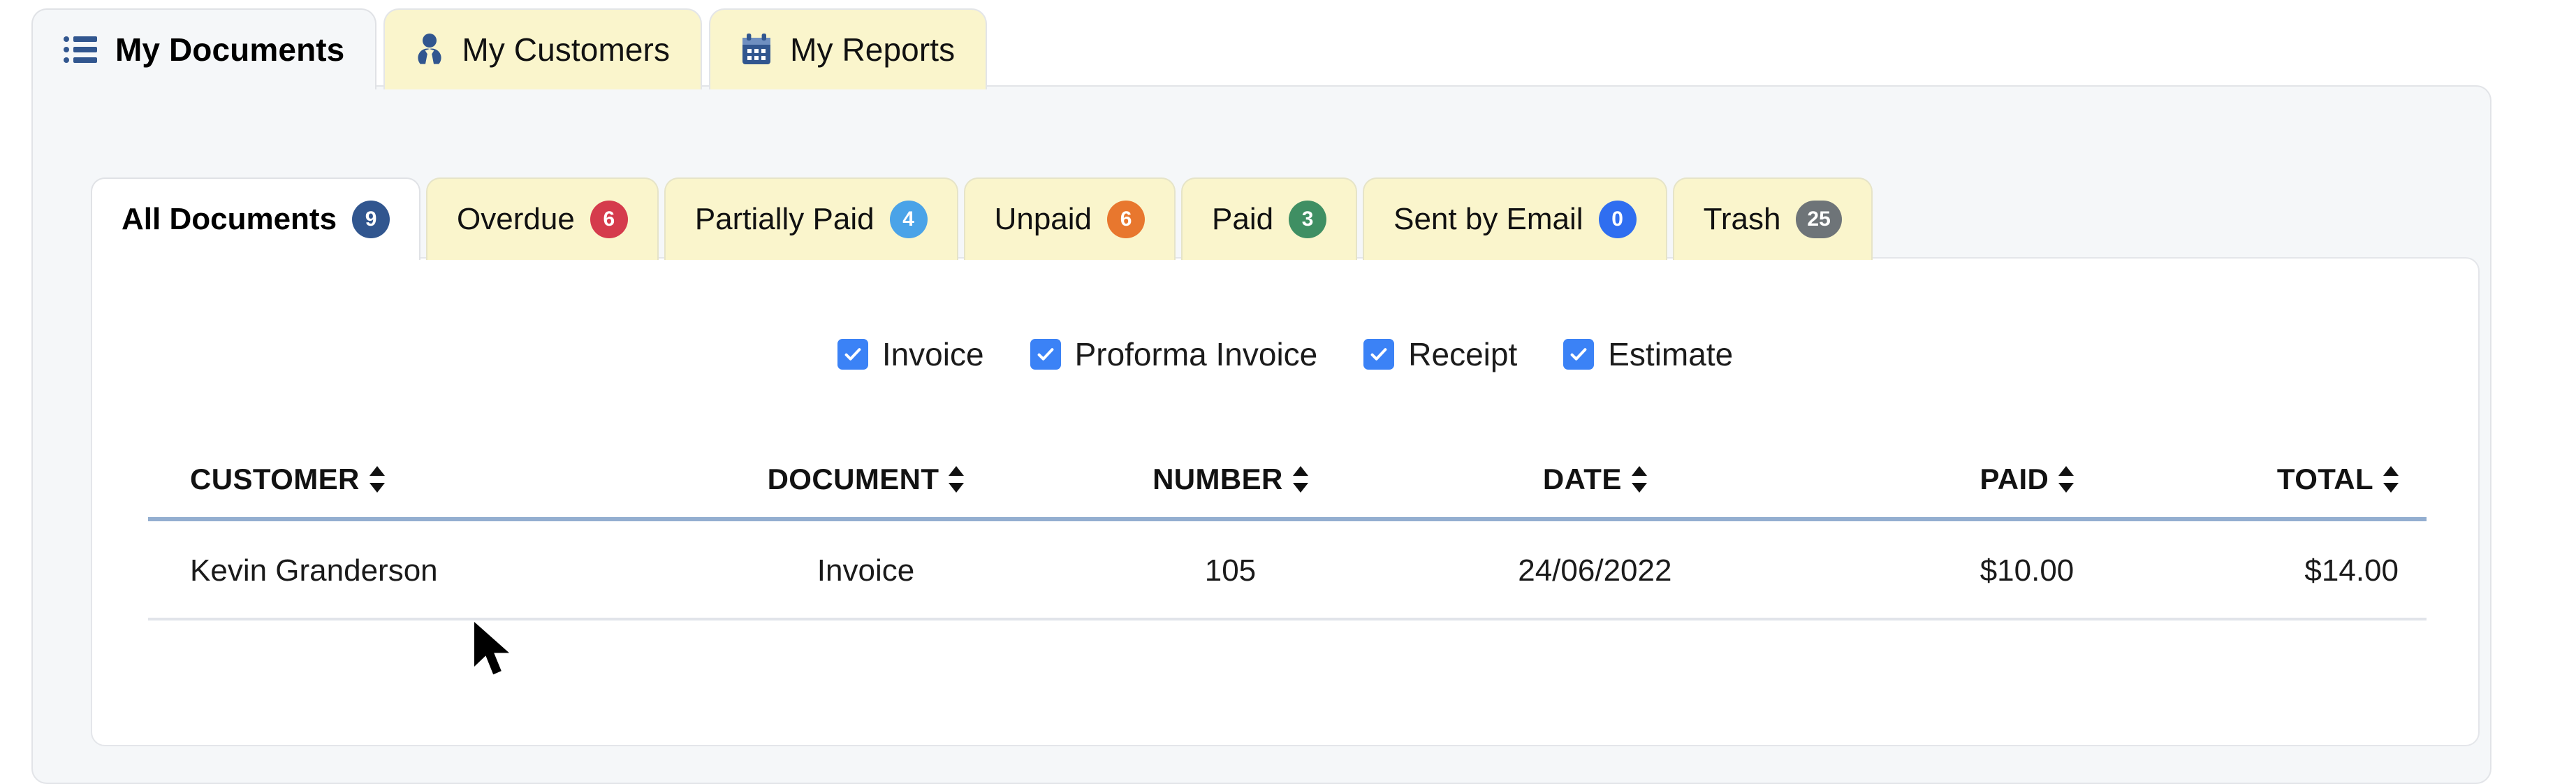 This screenshot has height=784, width=2576. I want to click on filter-tab-unpaid-label: Unpaid, so click(1043, 219).